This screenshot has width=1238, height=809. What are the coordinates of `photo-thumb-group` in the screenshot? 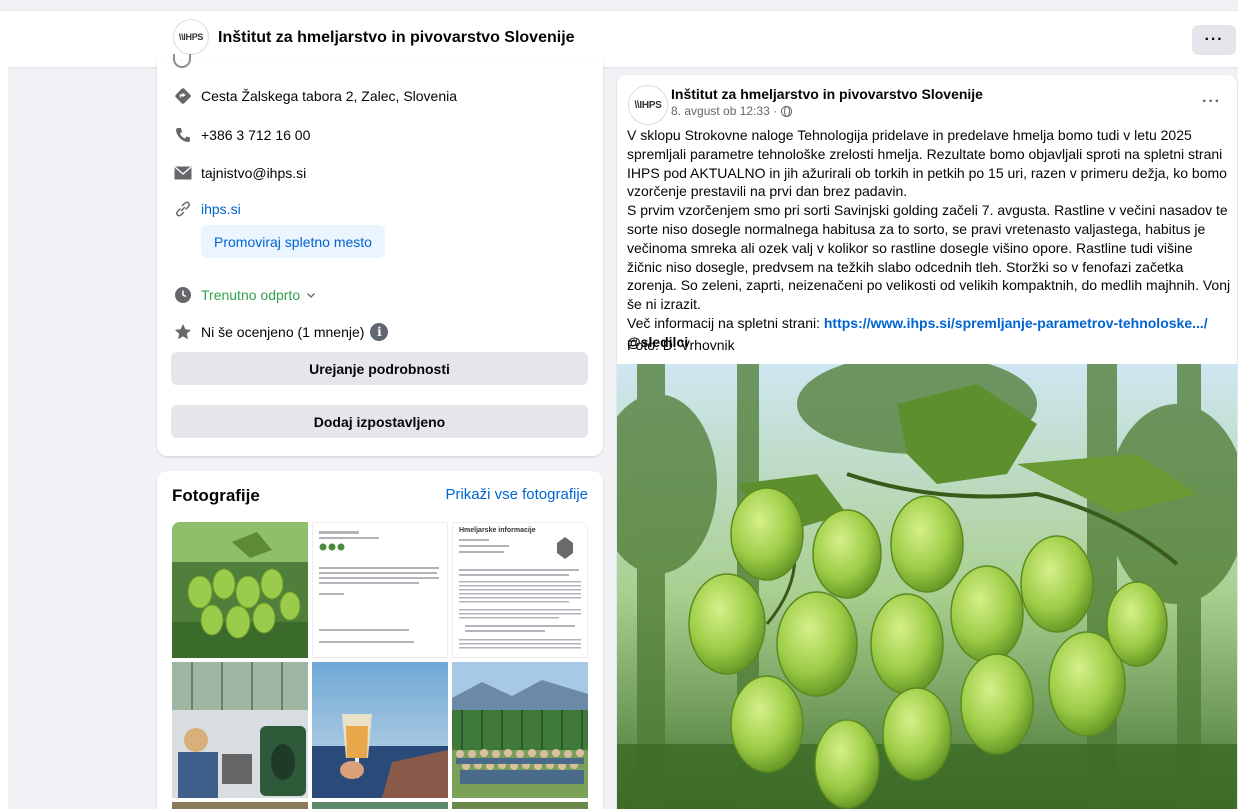 It's located at (520, 730).